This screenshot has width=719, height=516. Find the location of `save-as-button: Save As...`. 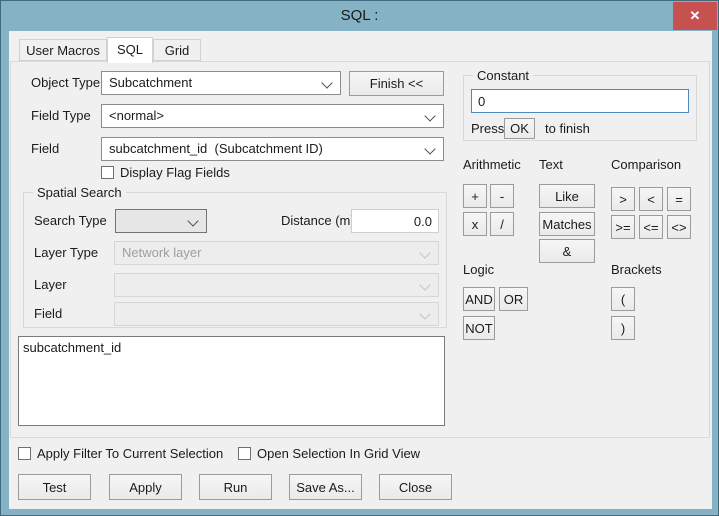

save-as-button: Save As... is located at coordinates (325, 487).